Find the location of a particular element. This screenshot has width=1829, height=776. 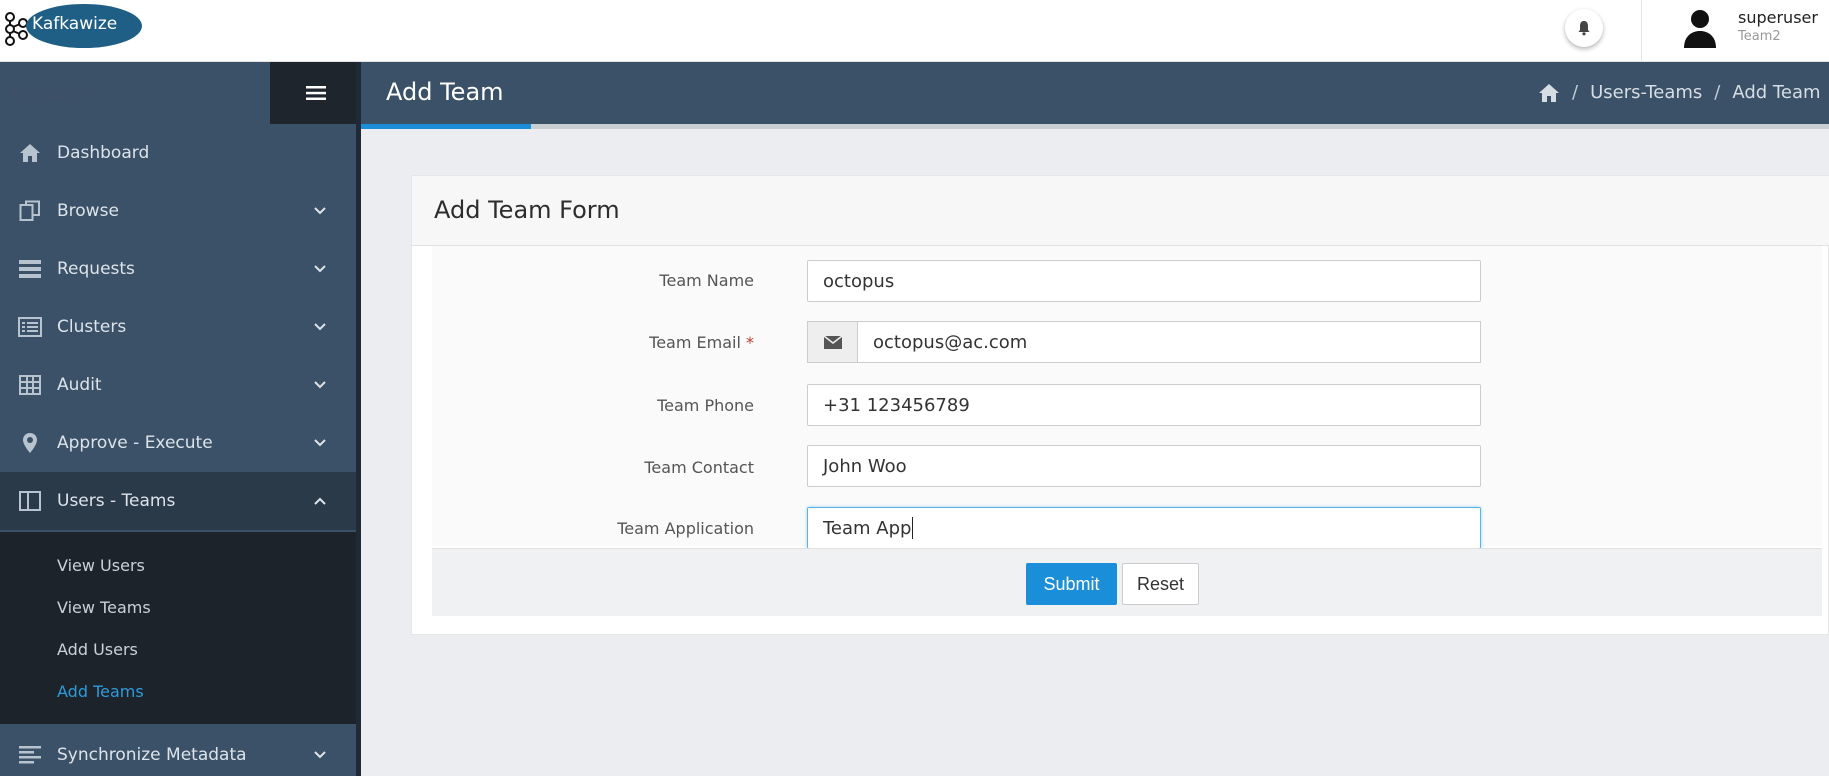

copy-icon is located at coordinates (30, 211).